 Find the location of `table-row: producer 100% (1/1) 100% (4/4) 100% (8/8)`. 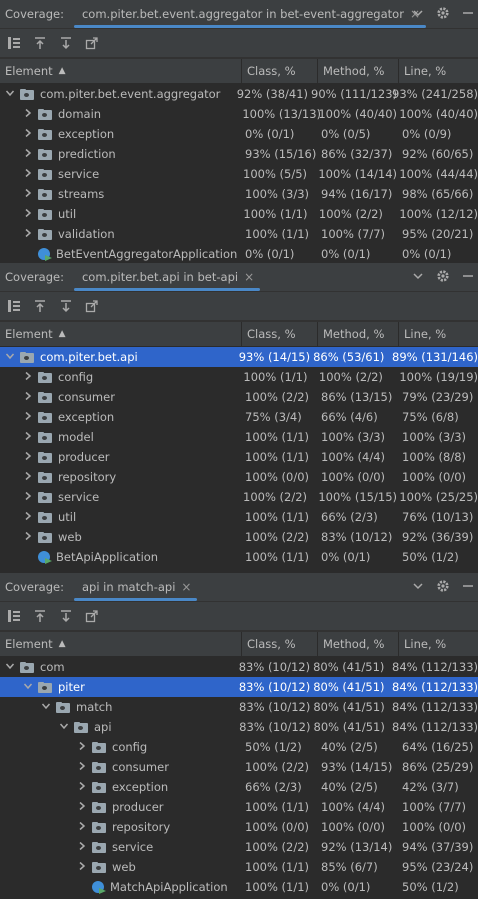

table-row: producer 100% (1/1) 100% (4/4) 100% (8/8) is located at coordinates (239, 457).